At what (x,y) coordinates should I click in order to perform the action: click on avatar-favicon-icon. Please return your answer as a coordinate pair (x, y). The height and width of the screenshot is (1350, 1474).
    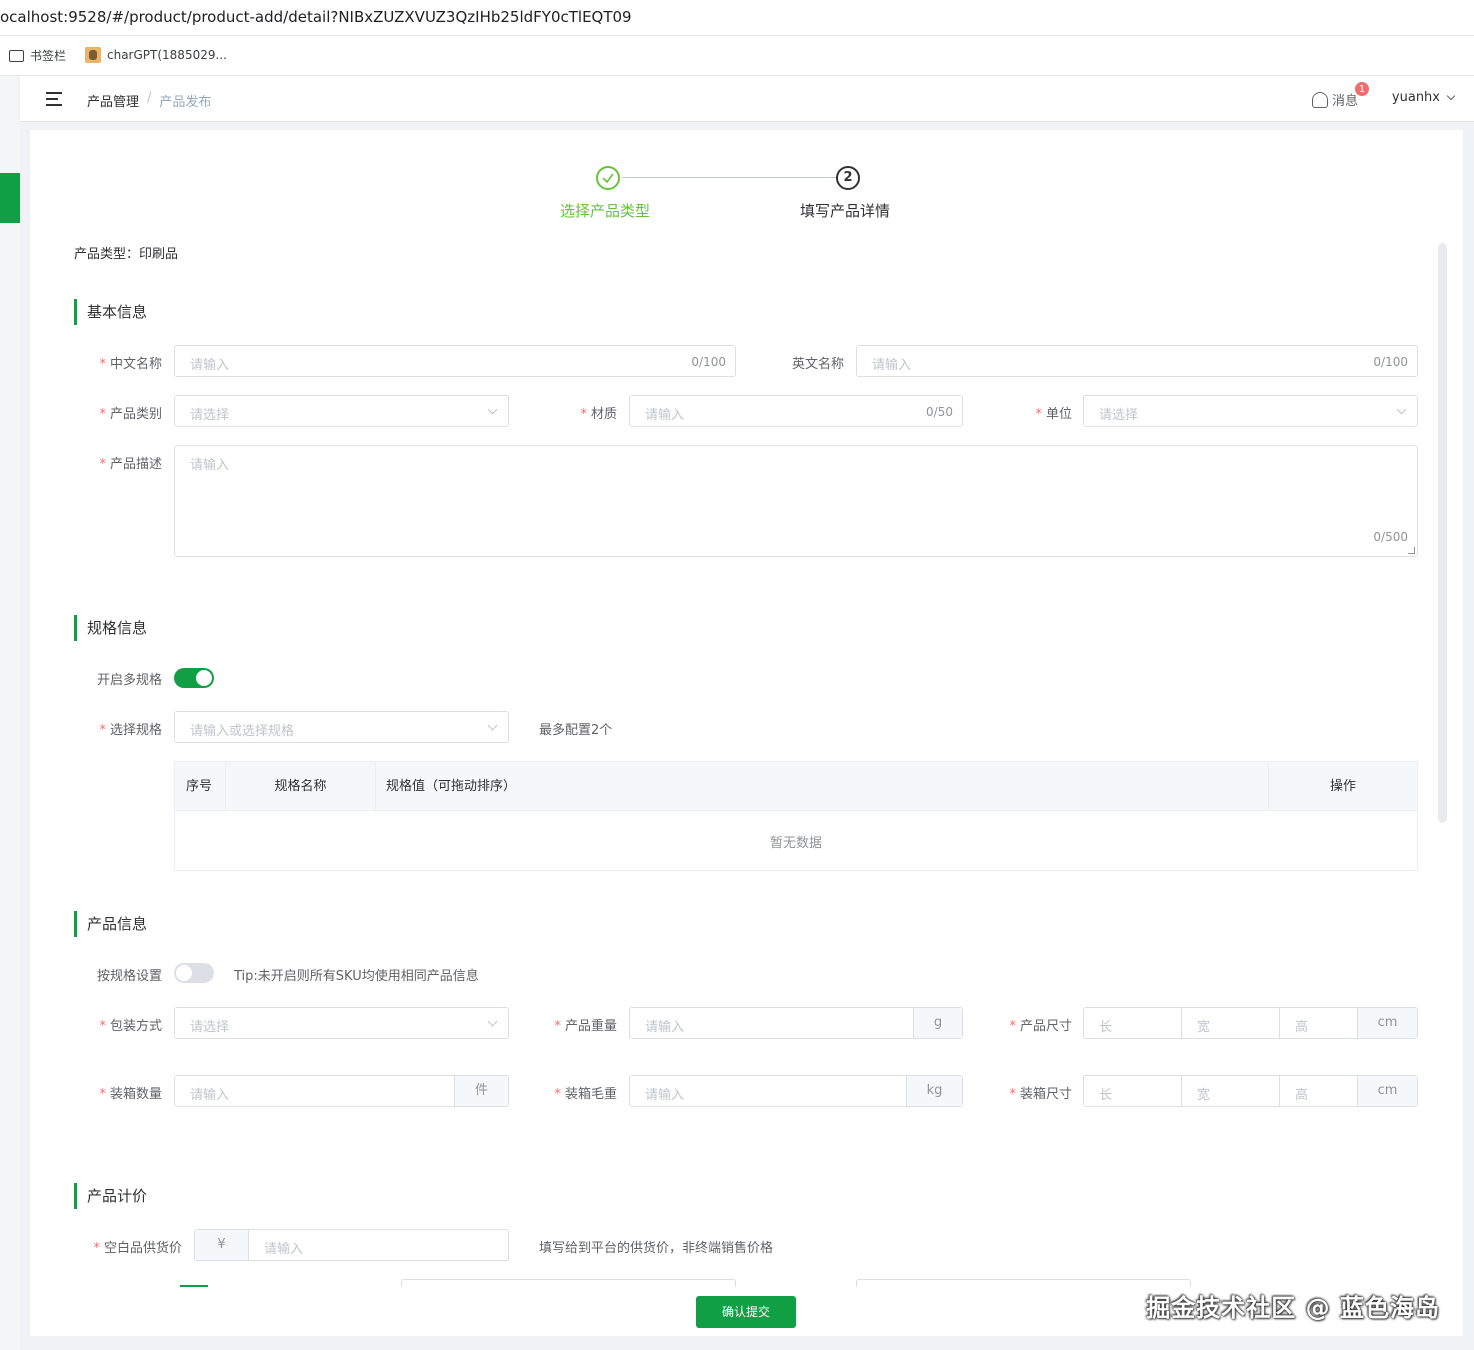
    Looking at the image, I should click on (93, 55).